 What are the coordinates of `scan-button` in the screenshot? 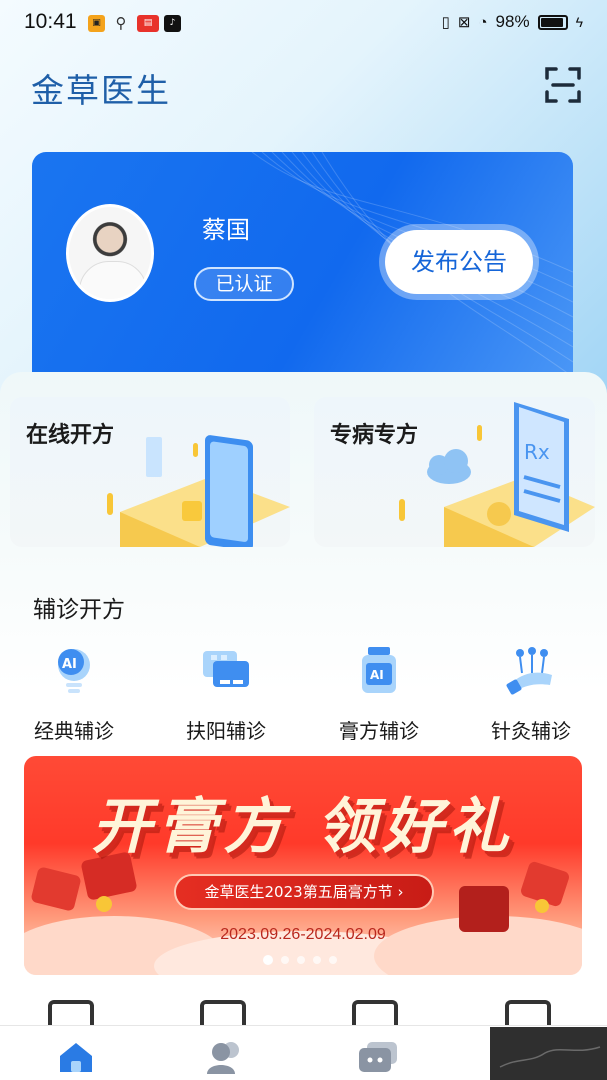 It's located at (563, 85).